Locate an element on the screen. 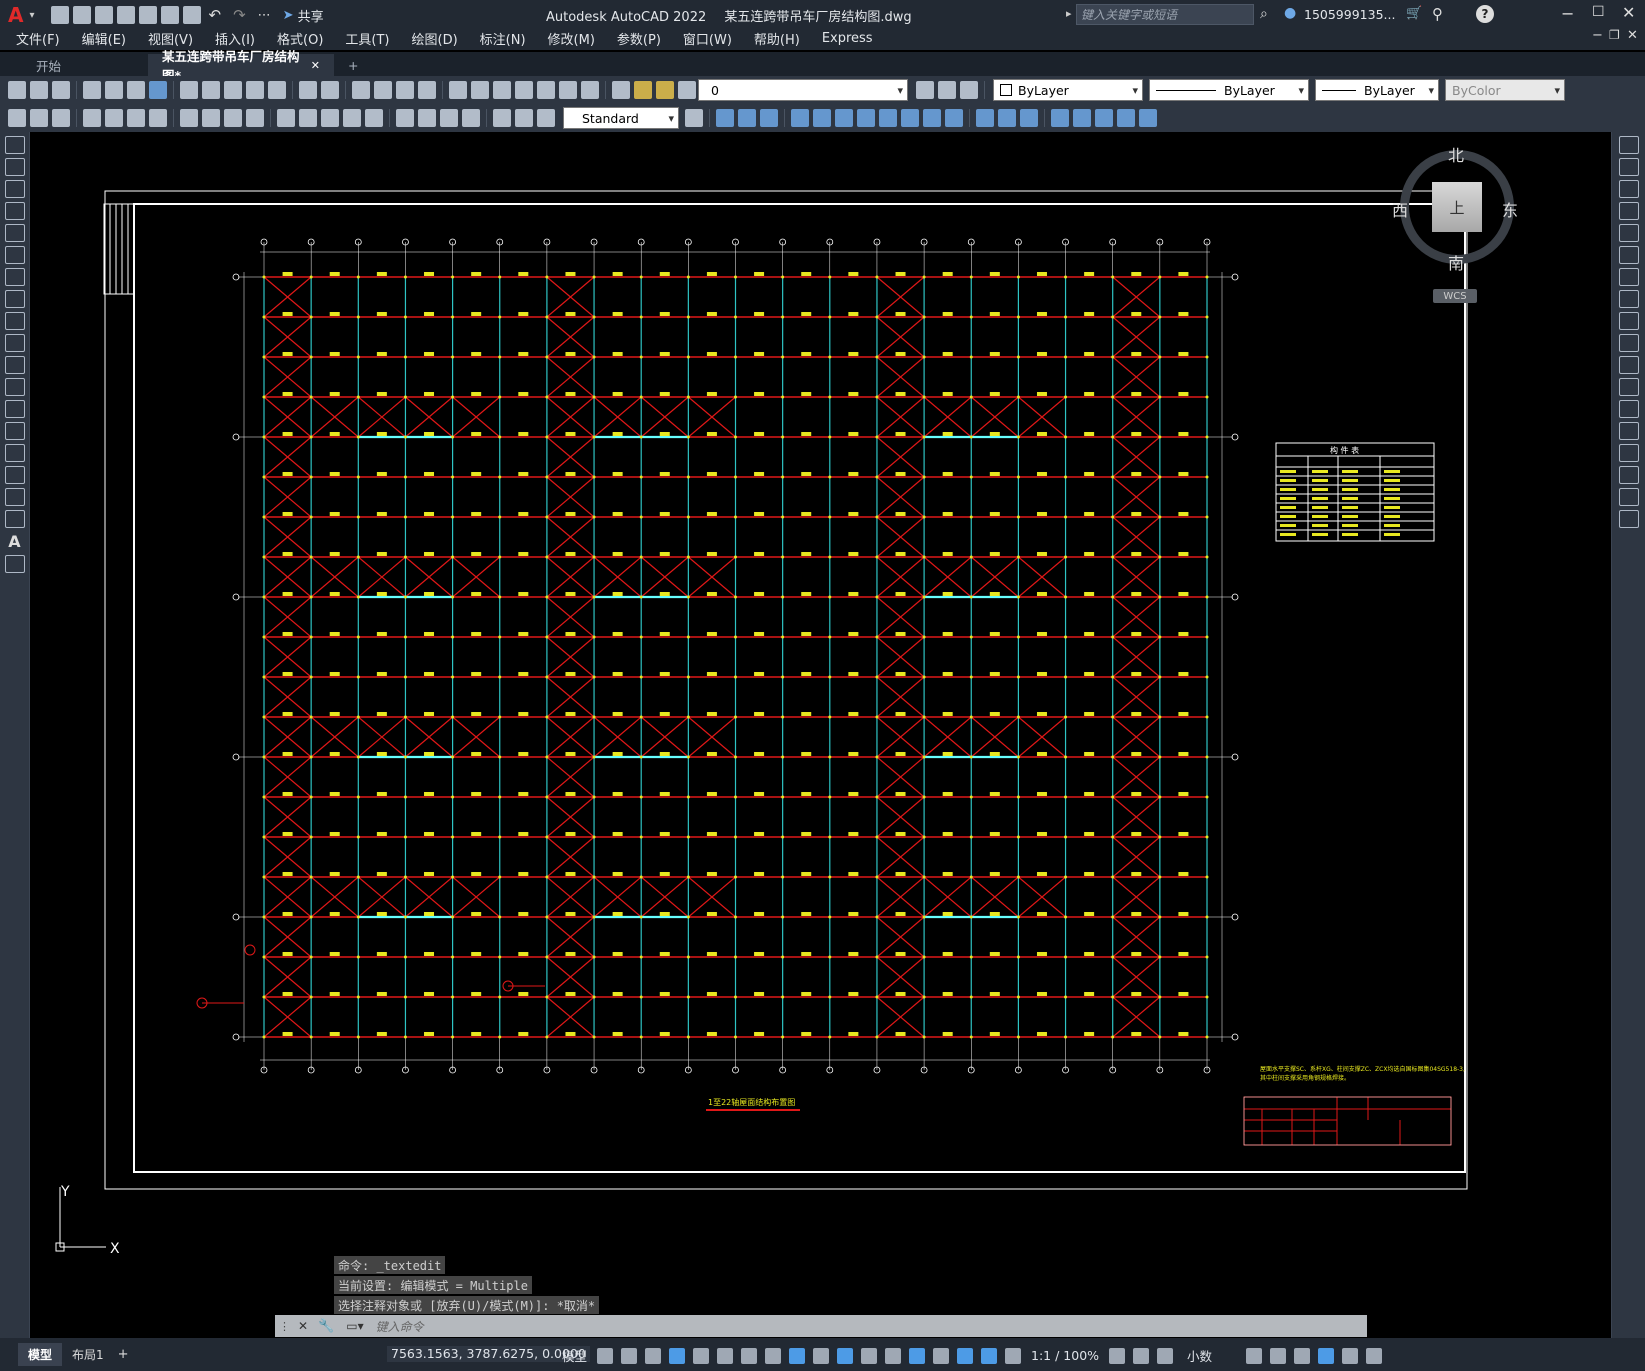 The width and height of the screenshot is (1645, 1371). modify-h-icon is located at coordinates (888, 118).